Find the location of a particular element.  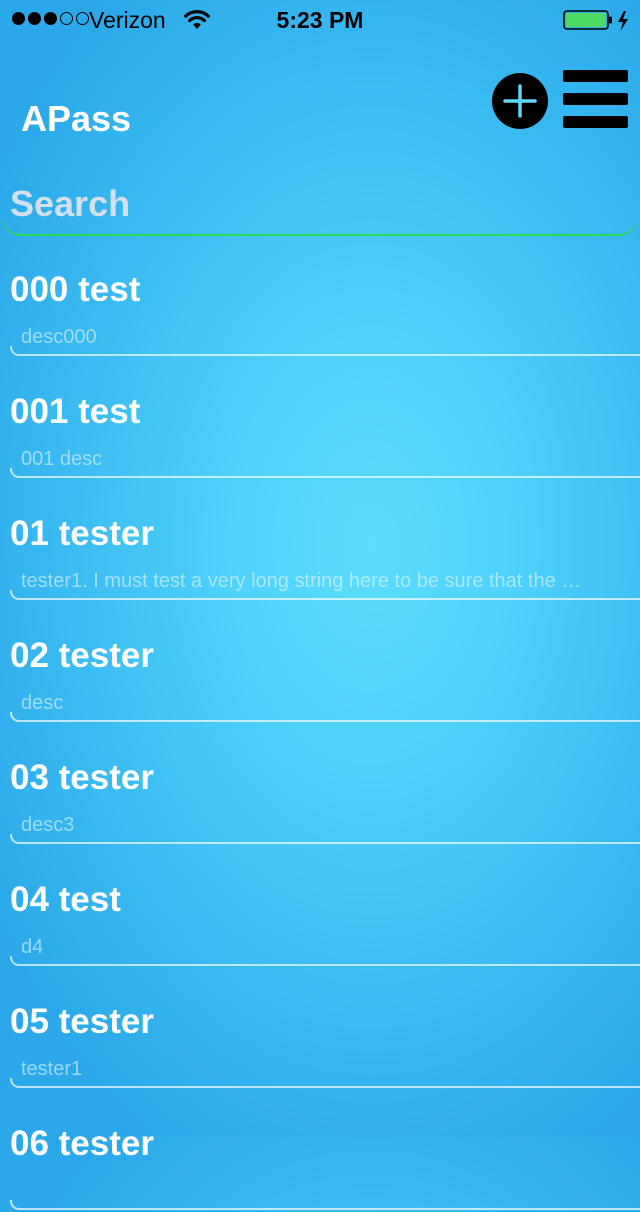

item-title: 01 tester is located at coordinates (82, 533).